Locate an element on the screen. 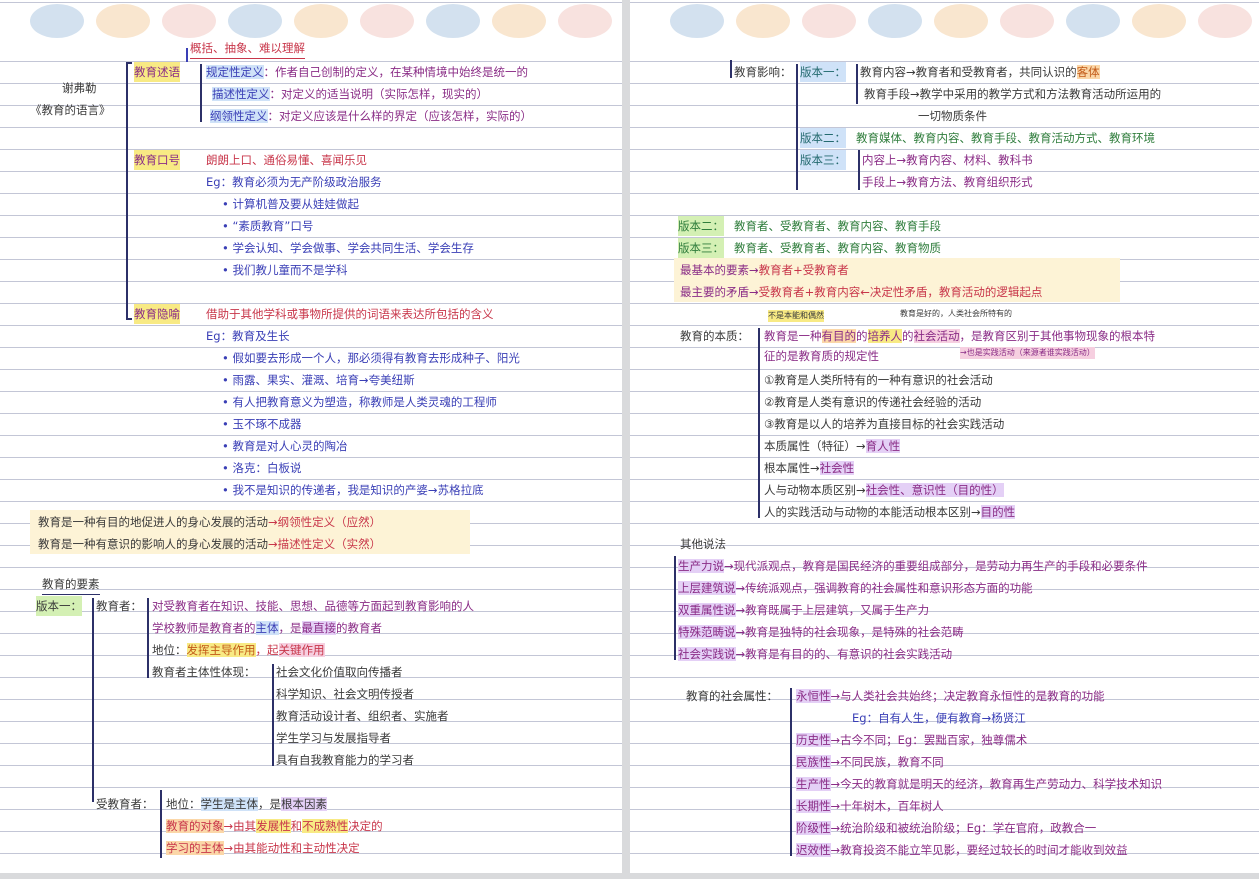  essence-line: 征的是教育质的规定性 is located at coordinates (821, 356).